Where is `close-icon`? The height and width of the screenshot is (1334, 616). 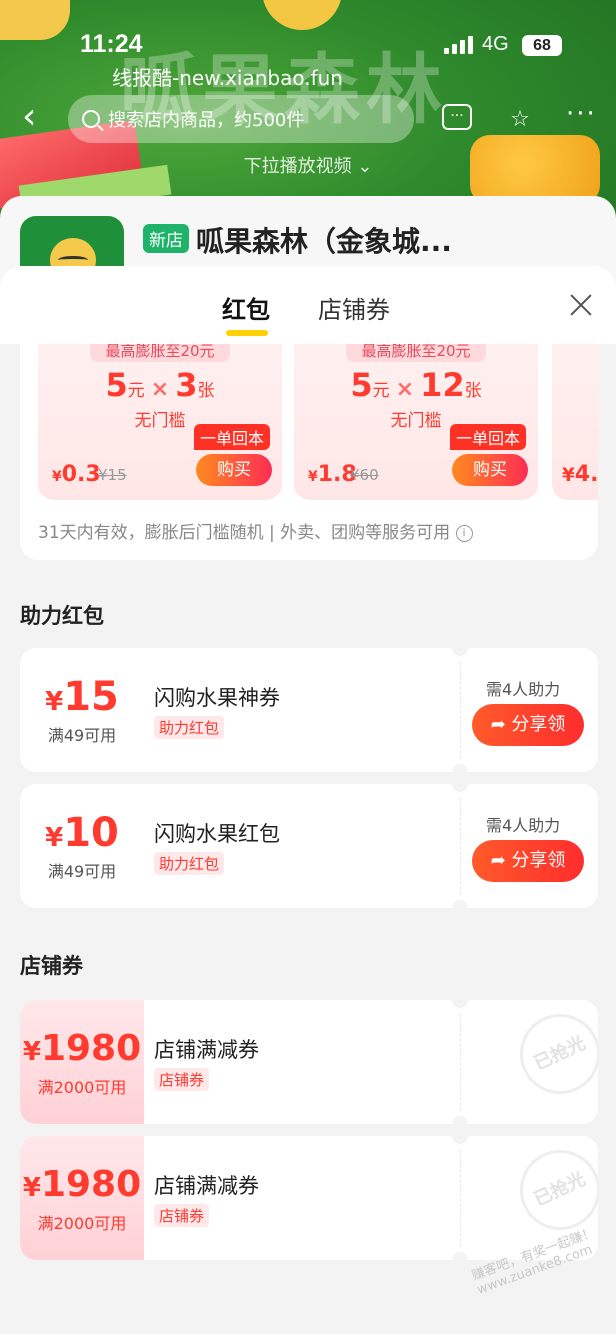 close-icon is located at coordinates (581, 305).